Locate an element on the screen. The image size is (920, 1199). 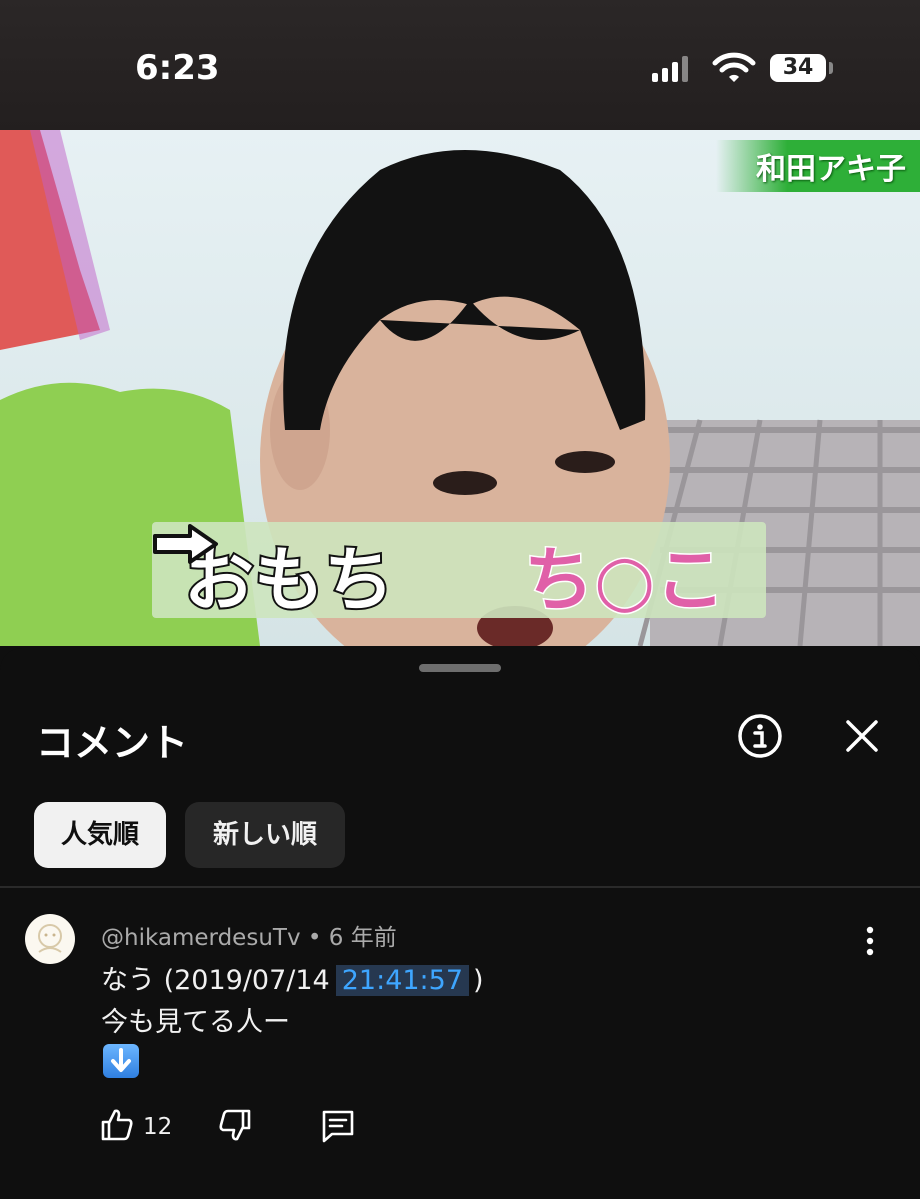
sort-chip-newest: 新しい順 is located at coordinates (265, 835).